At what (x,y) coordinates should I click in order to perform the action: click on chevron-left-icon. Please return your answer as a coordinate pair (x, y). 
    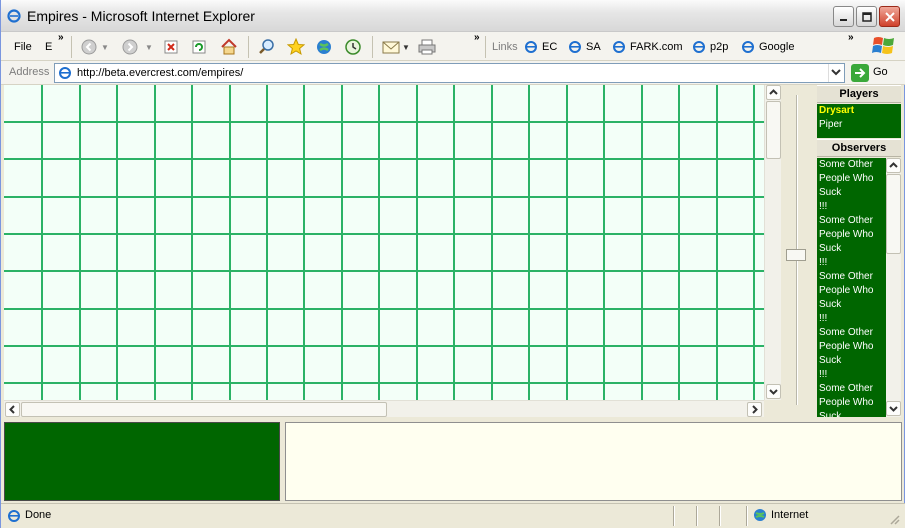
    Looking at the image, I should click on (12, 409).